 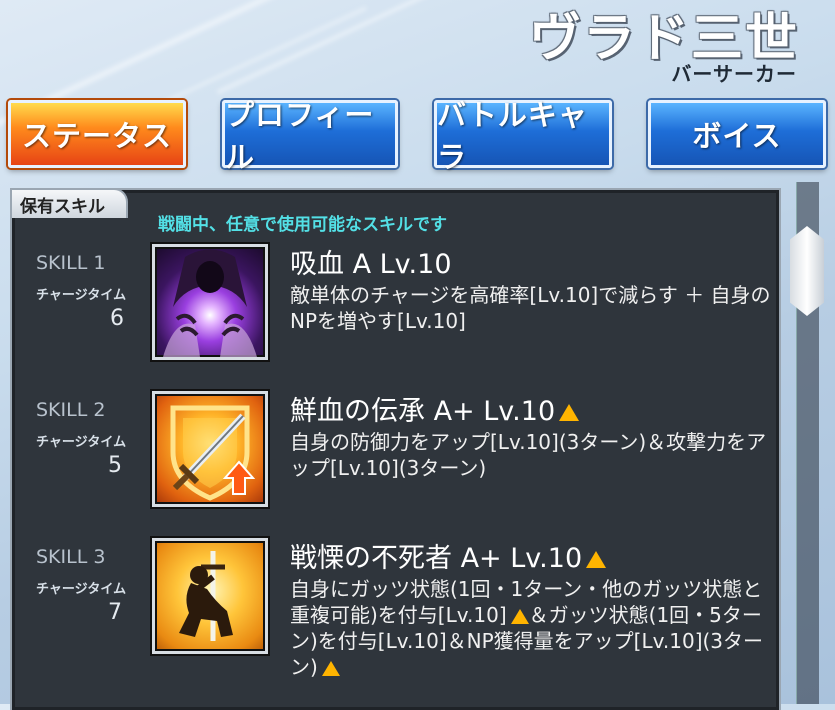 I want to click on skill-name-text: 鮮血の伝承 A+ Lv.10, so click(x=423, y=411).